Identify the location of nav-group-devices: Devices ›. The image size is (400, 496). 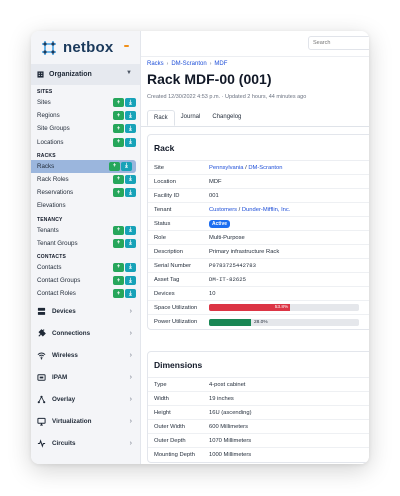
(85, 311).